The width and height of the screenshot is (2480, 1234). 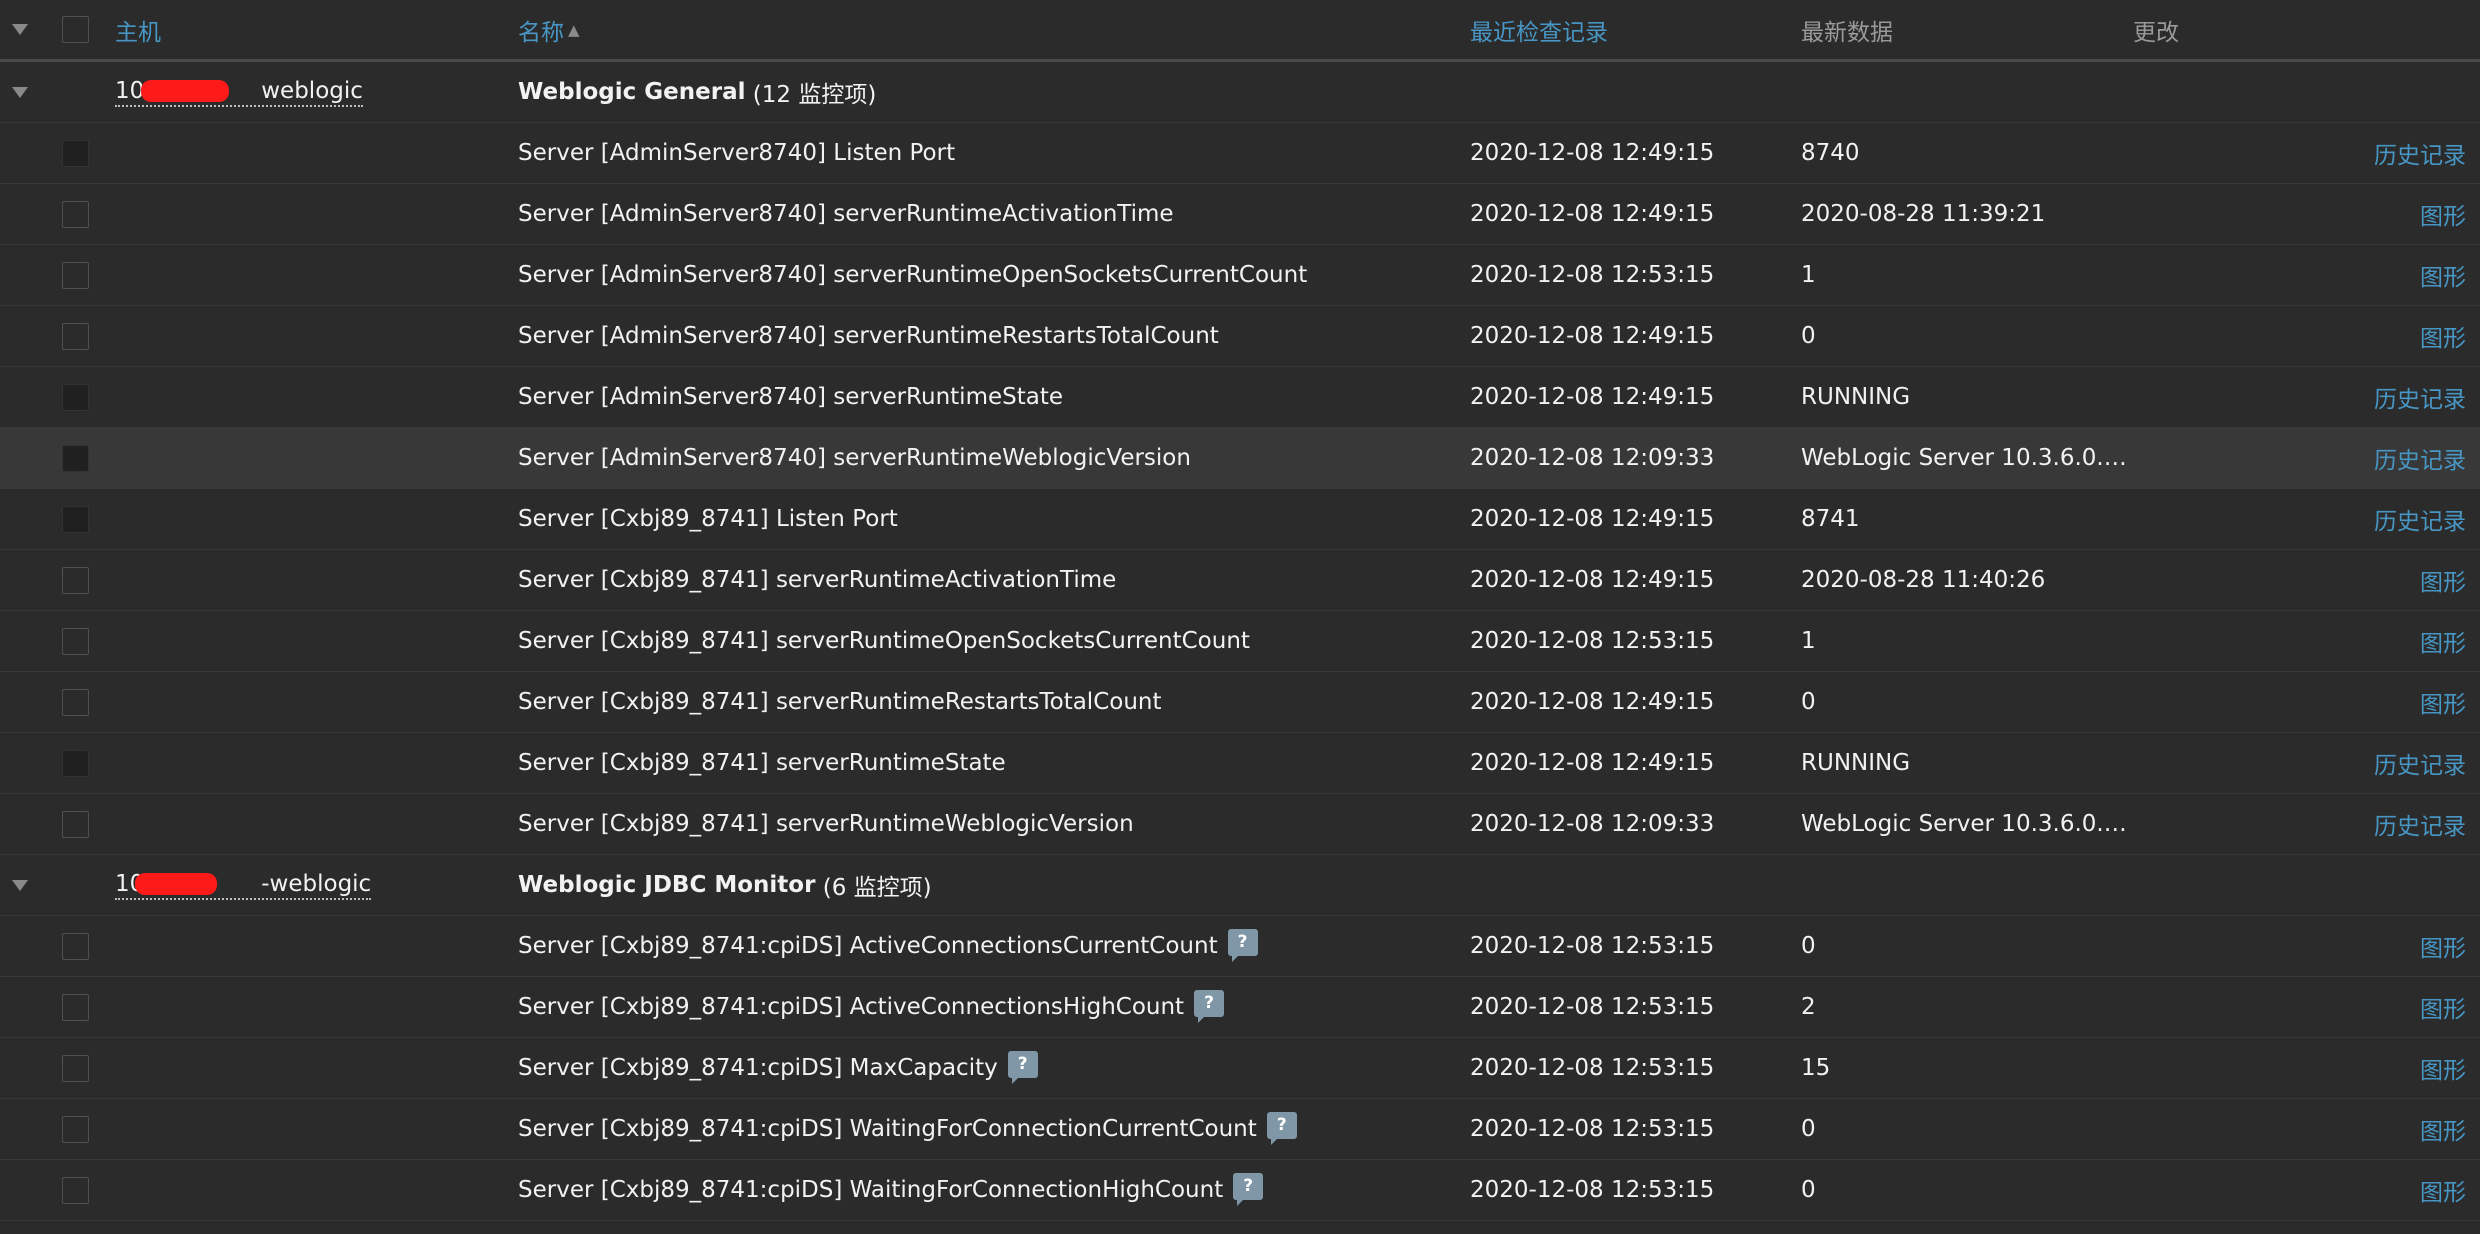 I want to click on select-all-checkbox, so click(x=75, y=29).